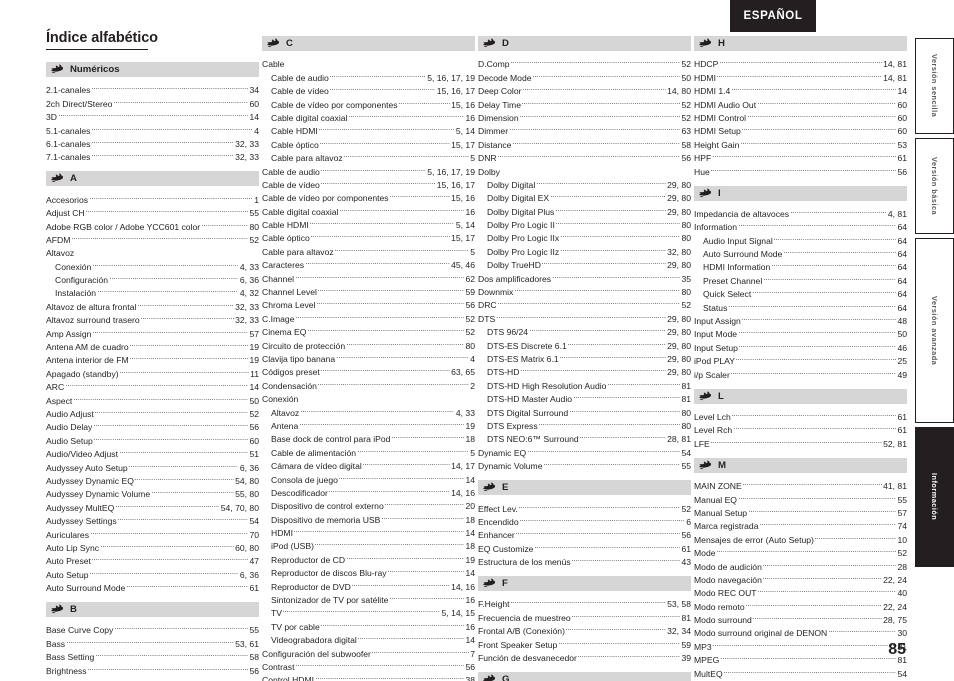 Image resolution: width=954 pixels, height=681 pixels. Describe the element at coordinates (51, 117) in the screenshot. I see `entry-label: 3D` at that location.